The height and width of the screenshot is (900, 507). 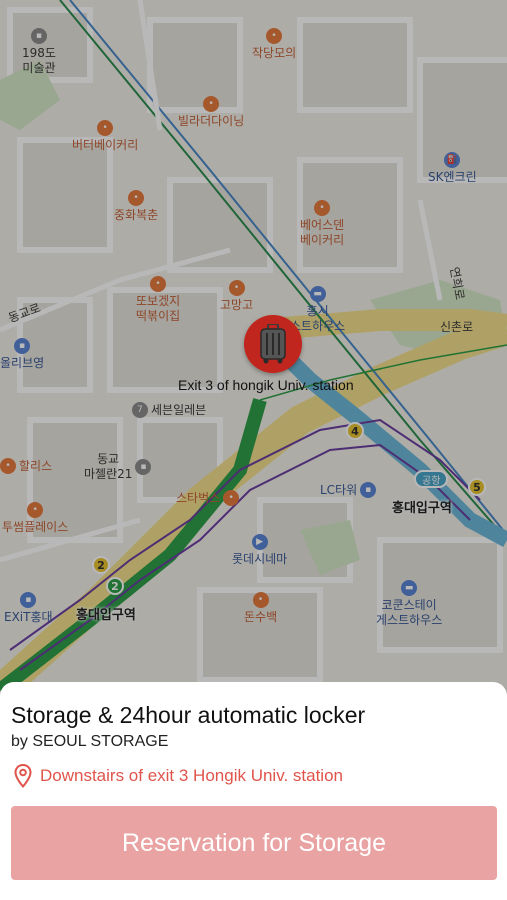 What do you see at coordinates (452, 160) in the screenshot?
I see `gas-station-icon: ⛽` at bounding box center [452, 160].